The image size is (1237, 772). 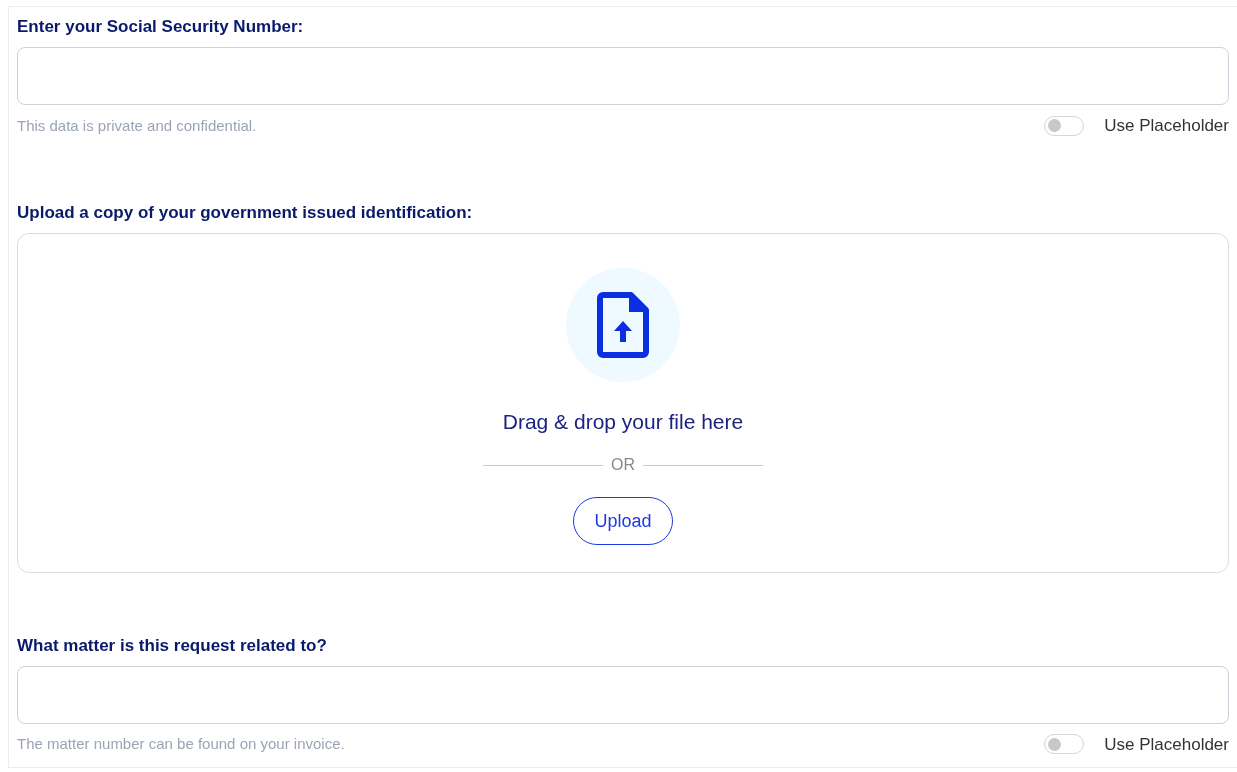 I want to click on field-label: Upload a copy of your government issued identification:, so click(x=245, y=212).